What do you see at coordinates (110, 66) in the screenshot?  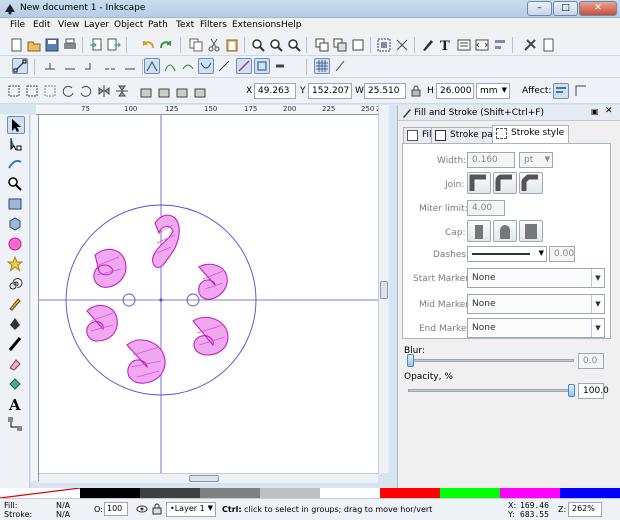 I see `break-path-icon` at bounding box center [110, 66].